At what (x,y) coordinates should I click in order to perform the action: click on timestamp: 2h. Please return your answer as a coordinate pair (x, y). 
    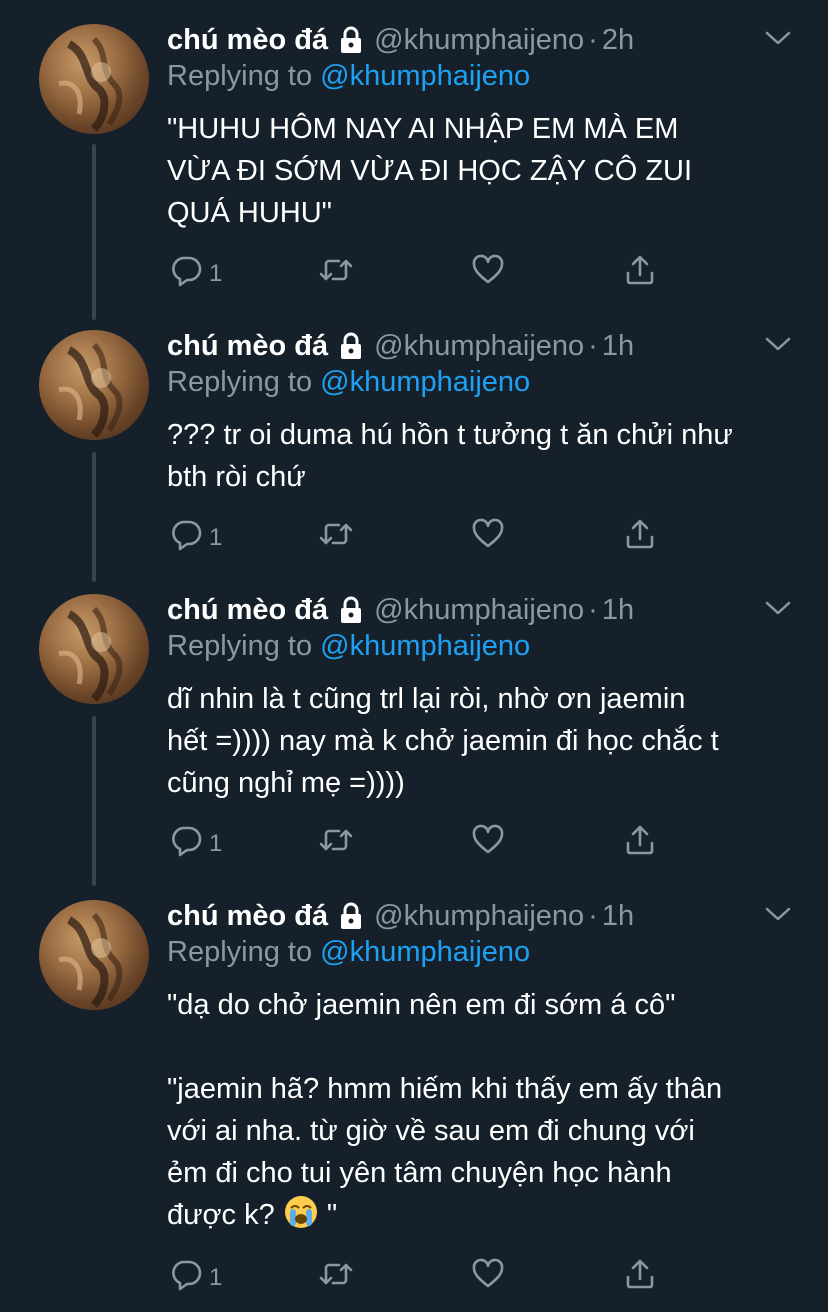
    Looking at the image, I should click on (618, 40).